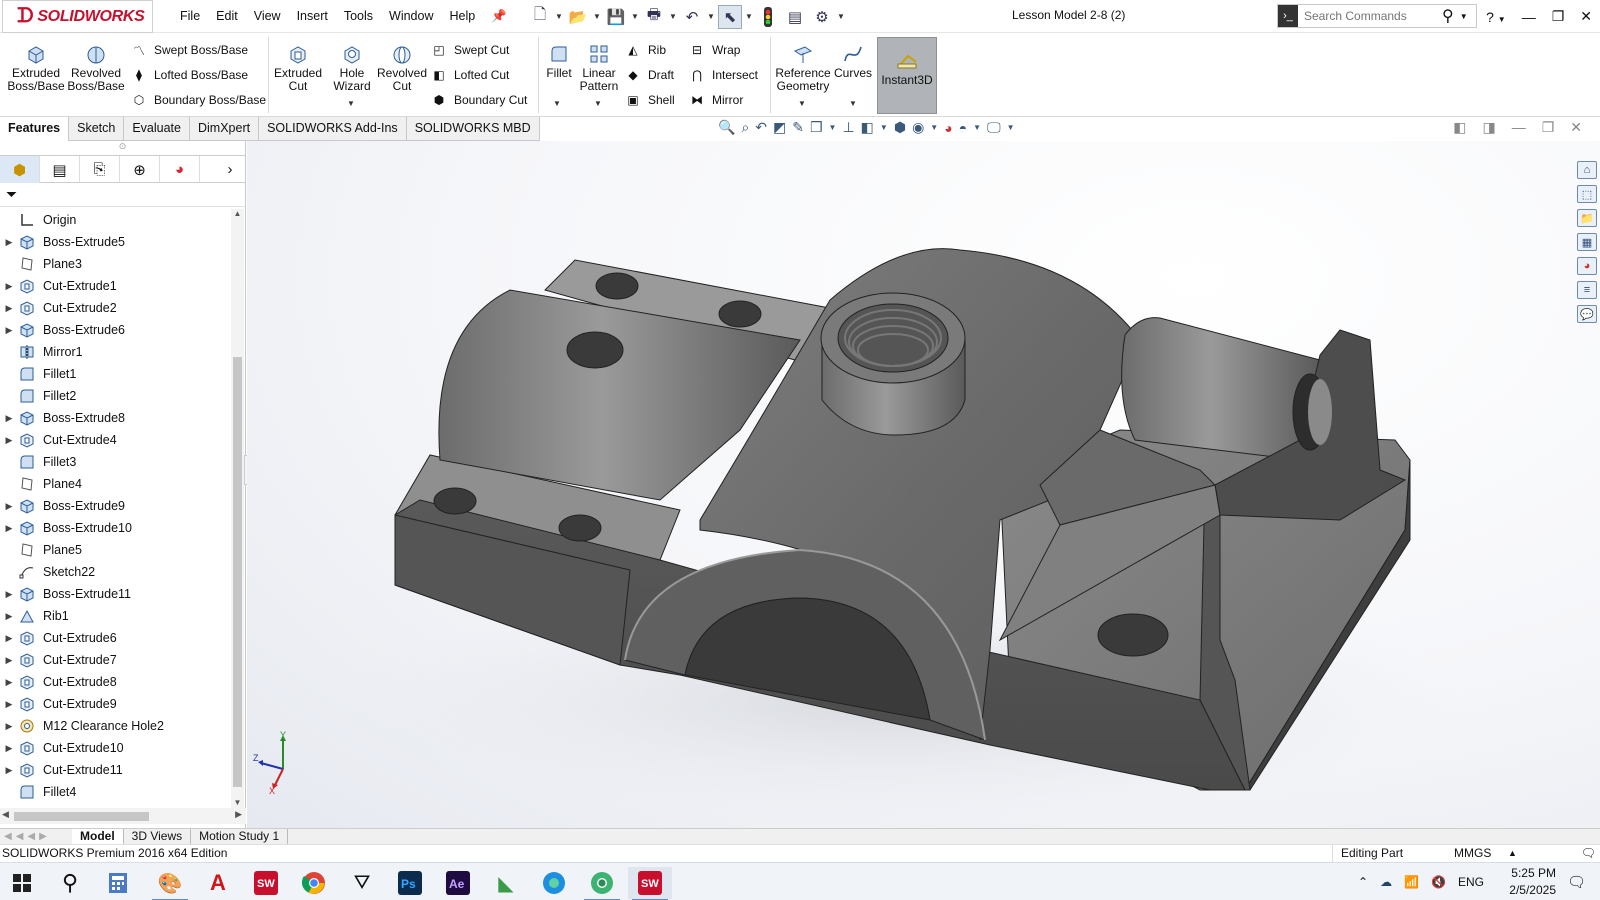 Image resolution: width=1600 pixels, height=900 pixels. I want to click on tree-item: ▶ Rib1, so click(114, 616).